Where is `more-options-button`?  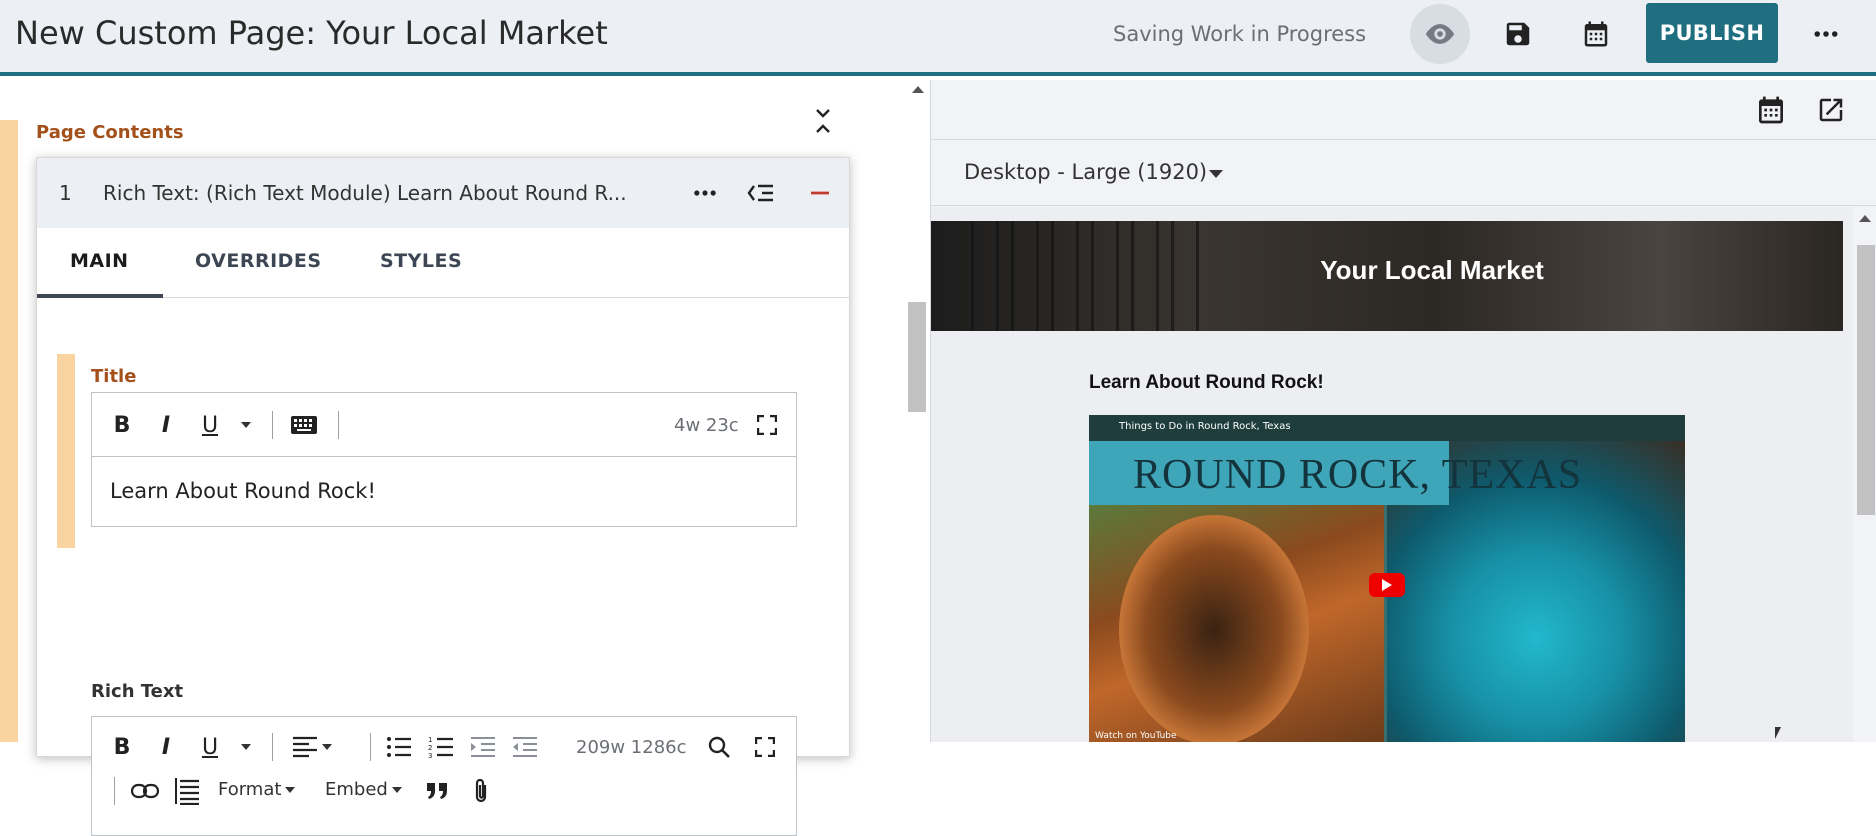 more-options-button is located at coordinates (1826, 34).